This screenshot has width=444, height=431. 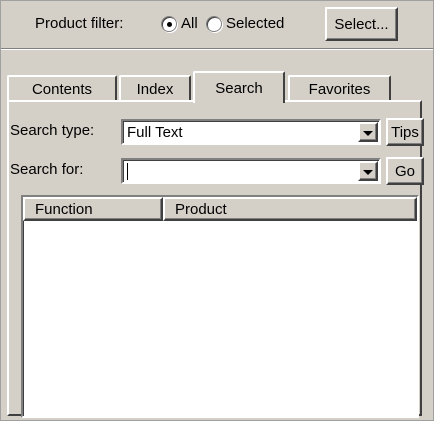 I want to click on search-for-input, so click(x=251, y=171).